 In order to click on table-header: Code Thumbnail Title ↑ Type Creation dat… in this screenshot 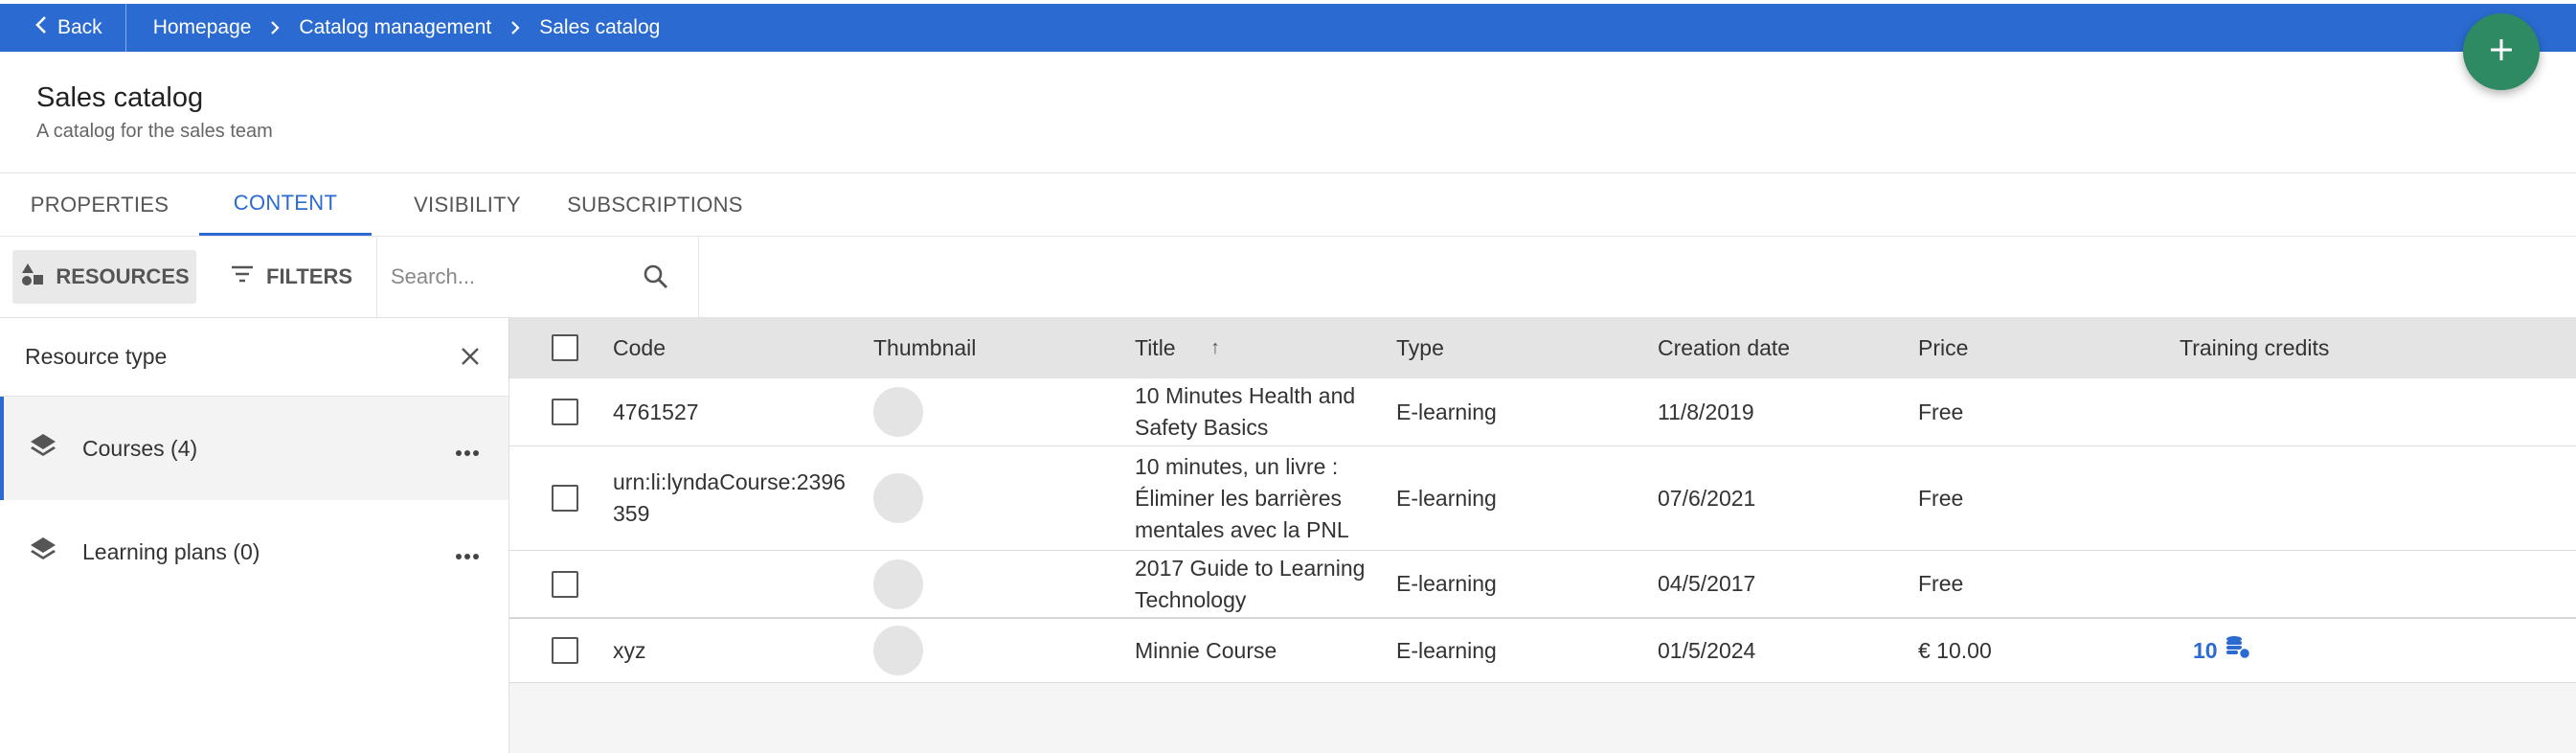, I will do `click(1542, 347)`.